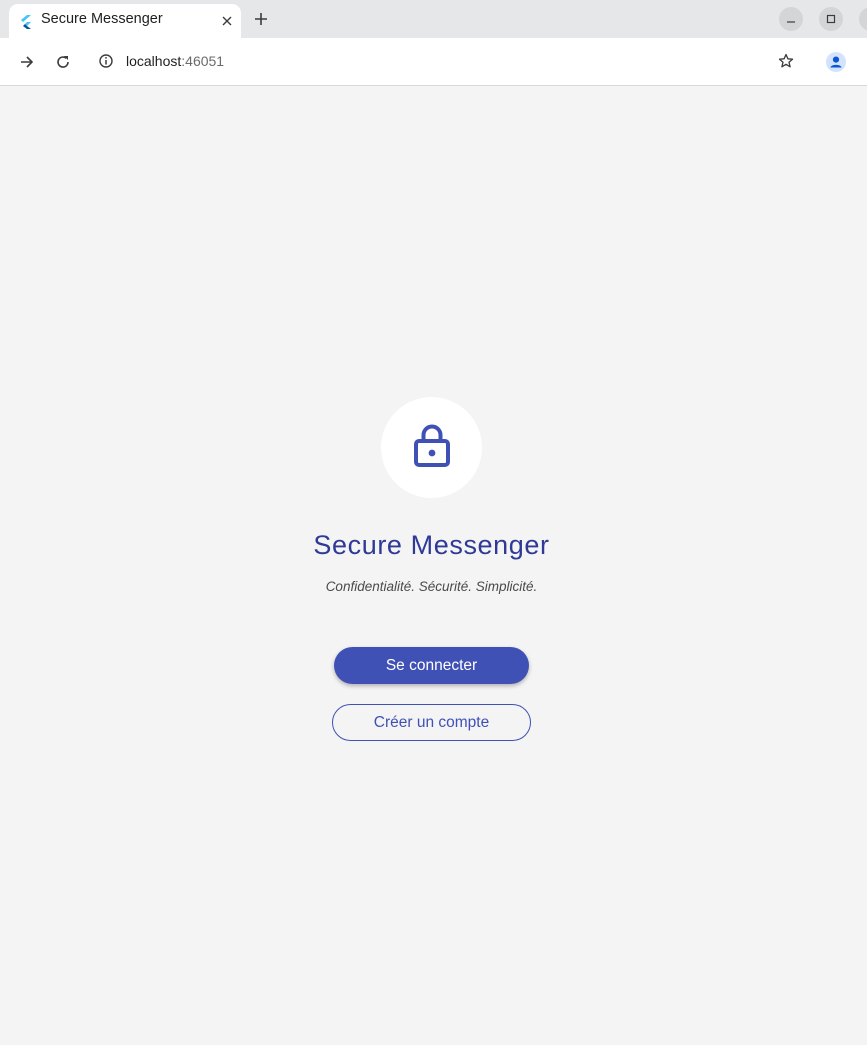 This screenshot has width=867, height=1045. Describe the element at coordinates (154, 61) in the screenshot. I see `url-host: localhost` at that location.